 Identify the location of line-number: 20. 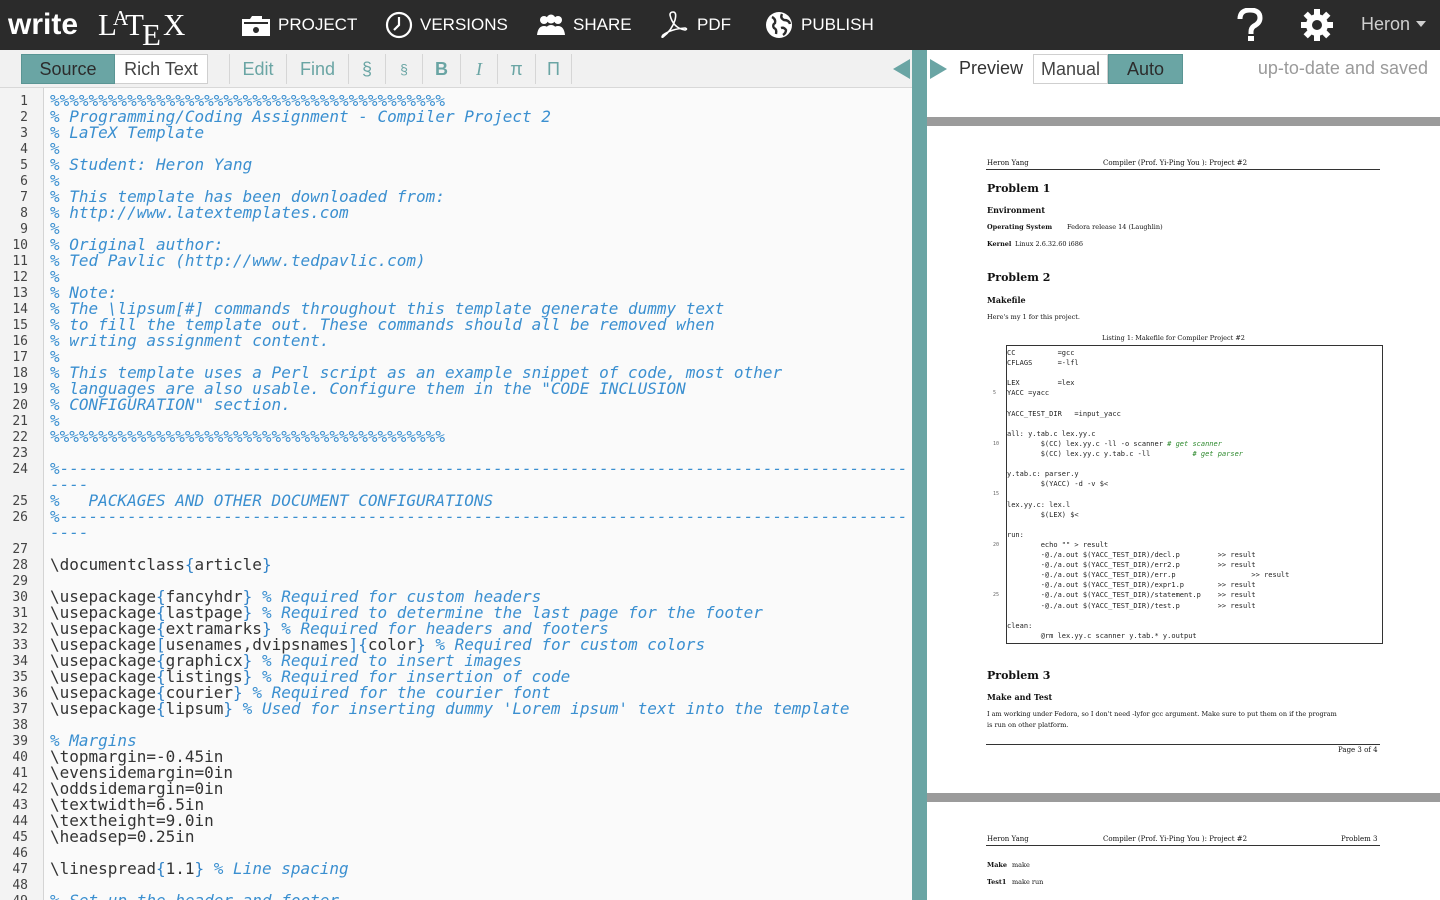
(20, 405).